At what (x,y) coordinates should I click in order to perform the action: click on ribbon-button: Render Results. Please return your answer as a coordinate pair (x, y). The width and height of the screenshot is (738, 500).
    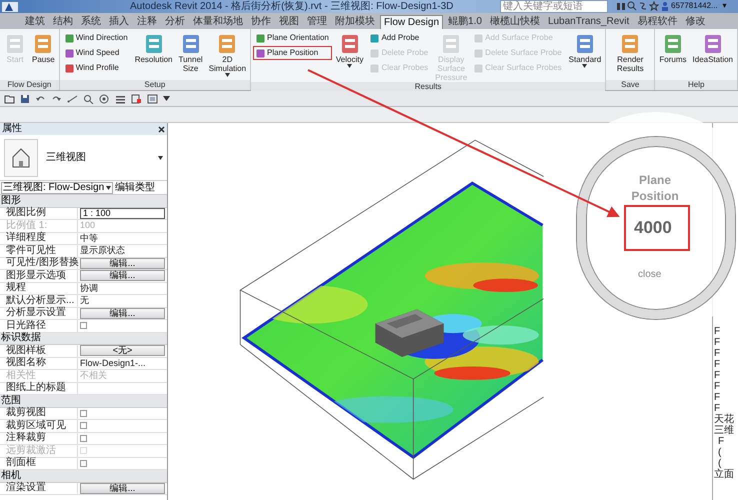
    Looking at the image, I should click on (630, 52).